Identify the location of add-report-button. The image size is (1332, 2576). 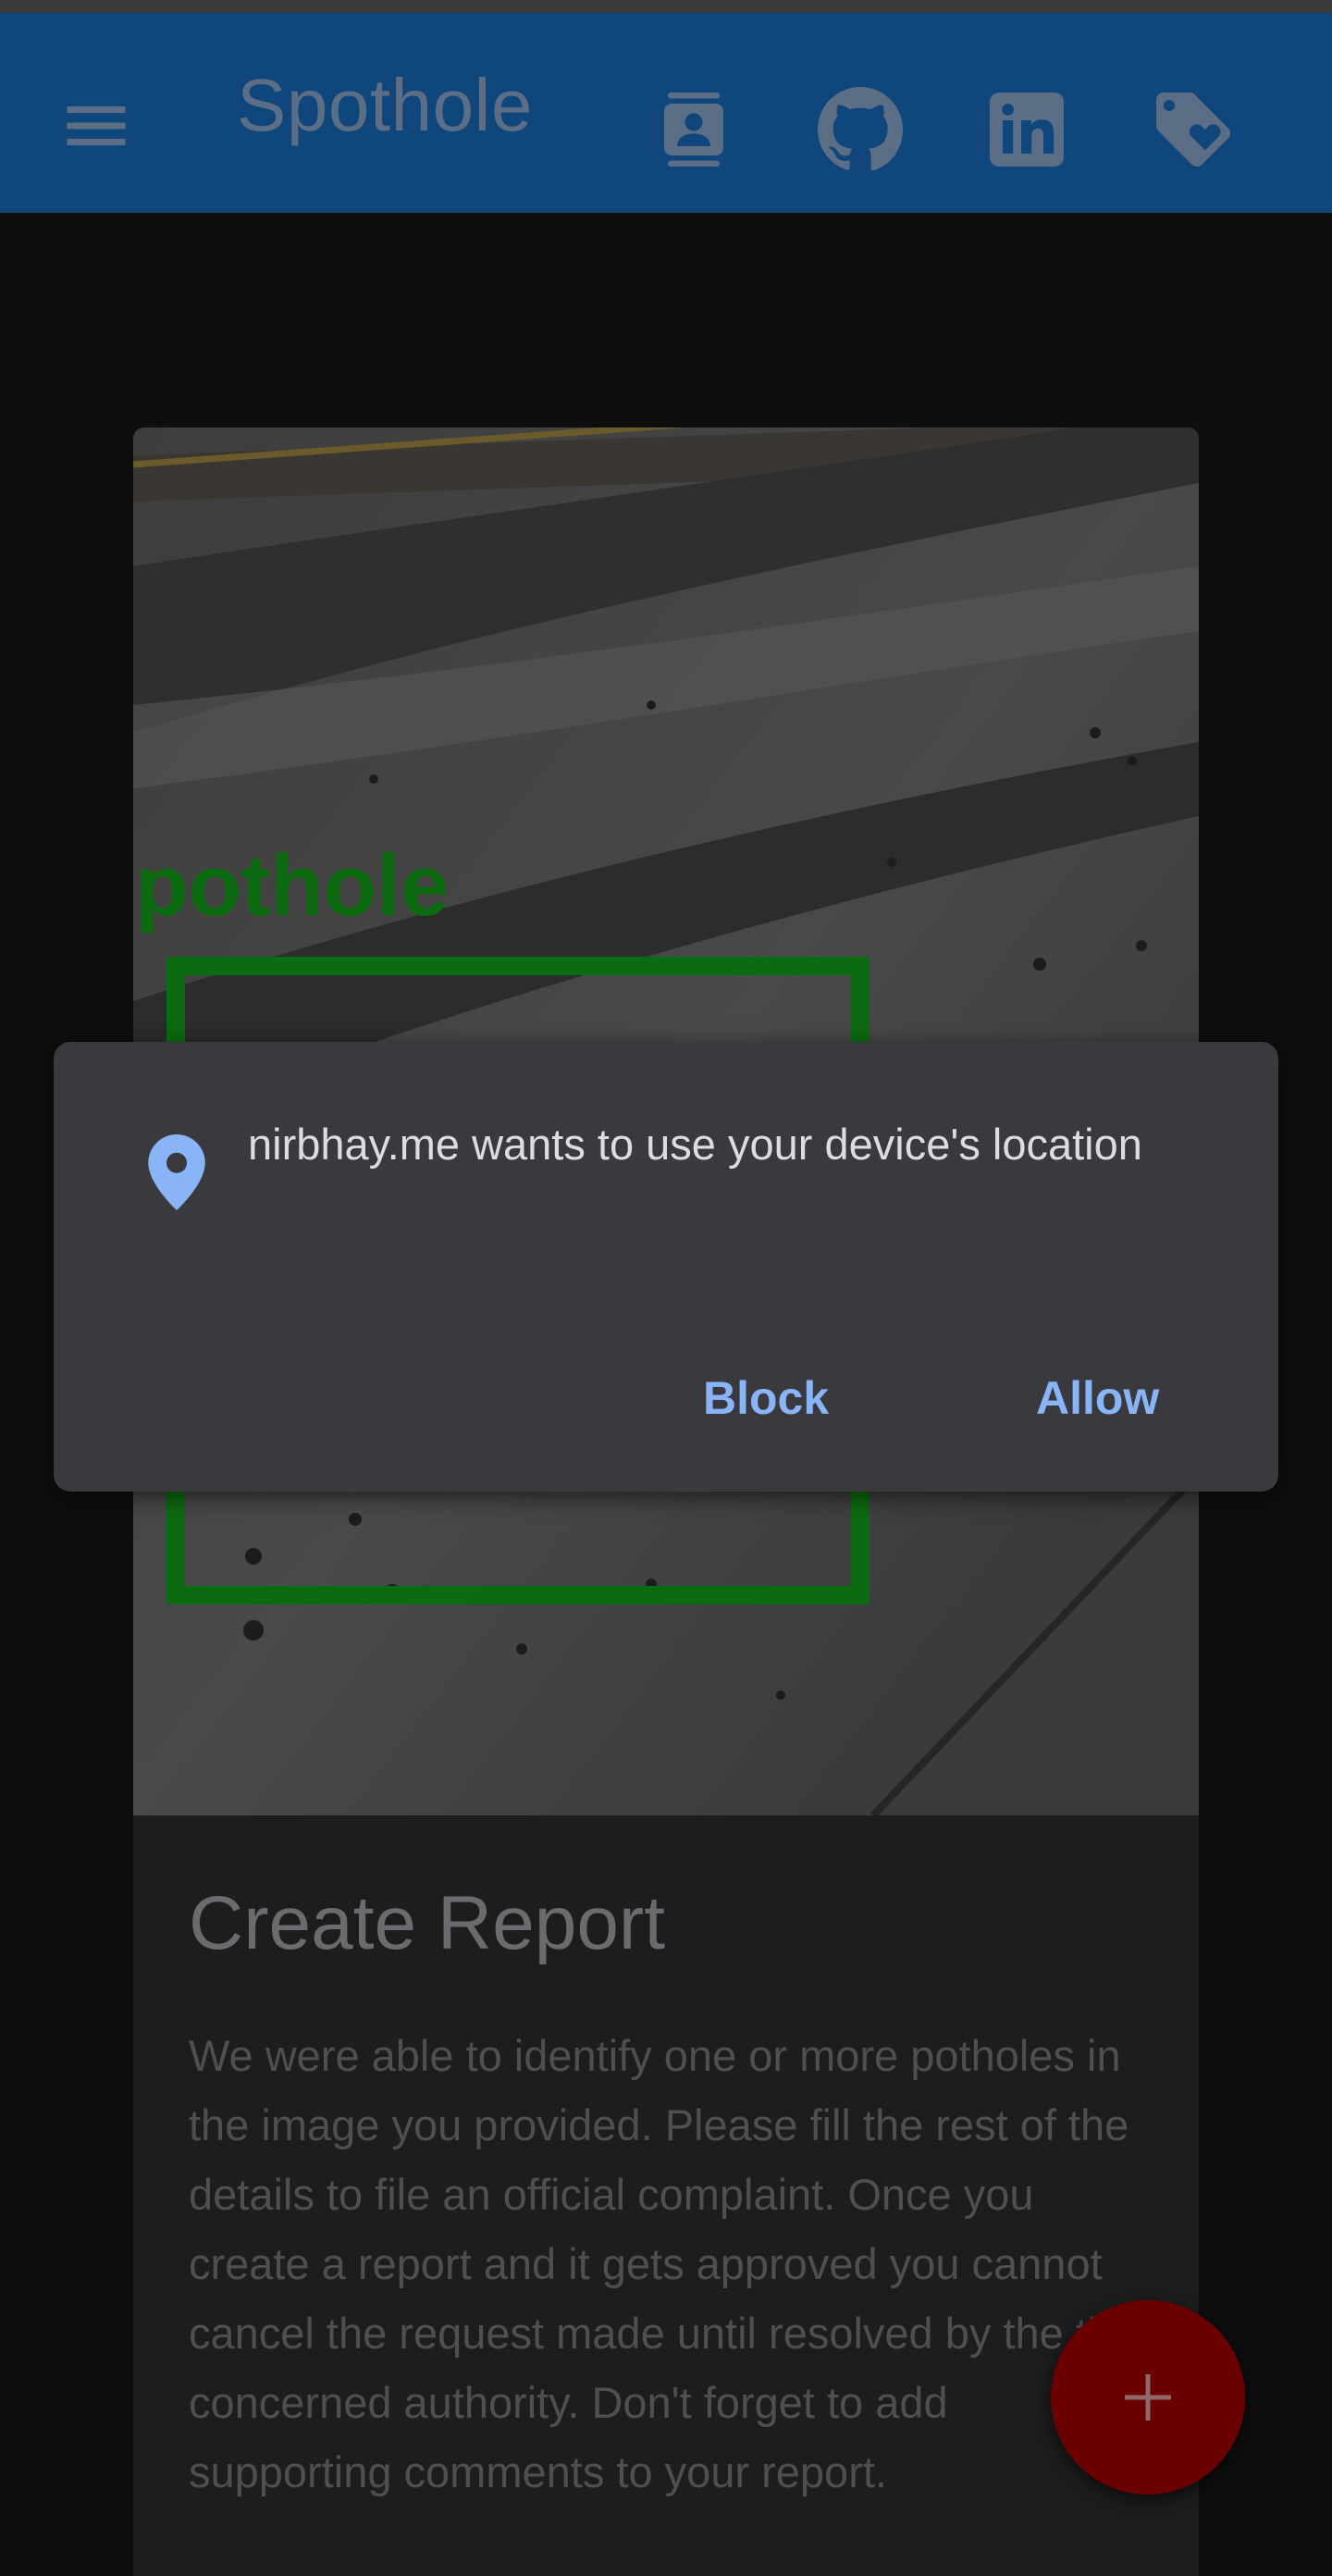
(1148, 2397).